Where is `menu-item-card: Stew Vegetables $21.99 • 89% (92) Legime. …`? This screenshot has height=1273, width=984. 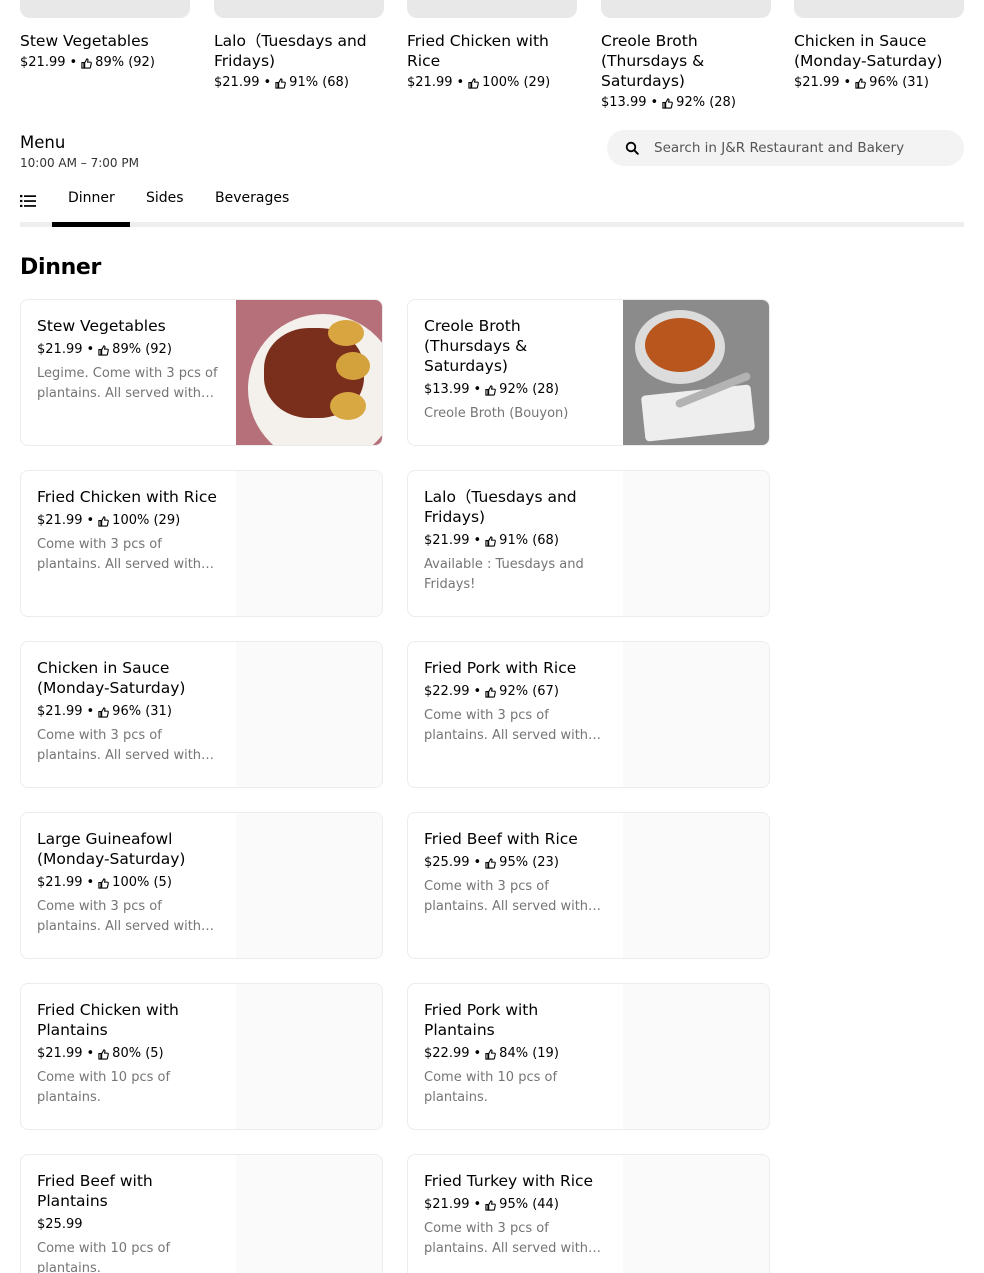 menu-item-card: Stew Vegetables $21.99 • 89% (92) Legime. … is located at coordinates (201, 372).